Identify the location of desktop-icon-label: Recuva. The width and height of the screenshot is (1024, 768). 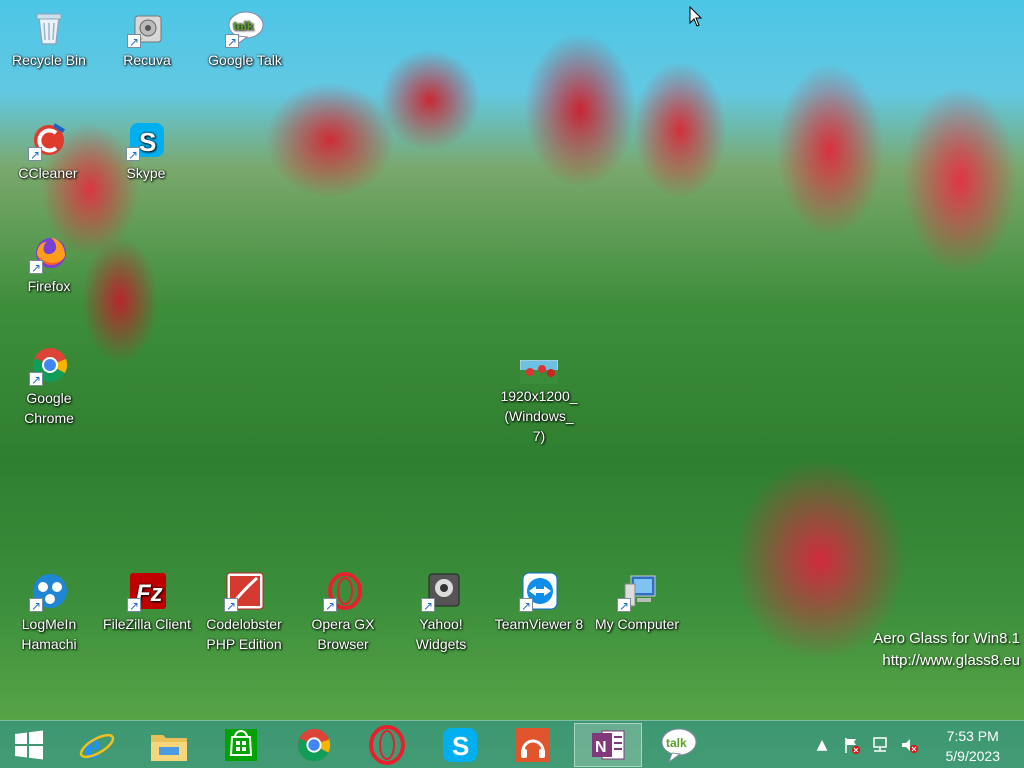
(147, 60).